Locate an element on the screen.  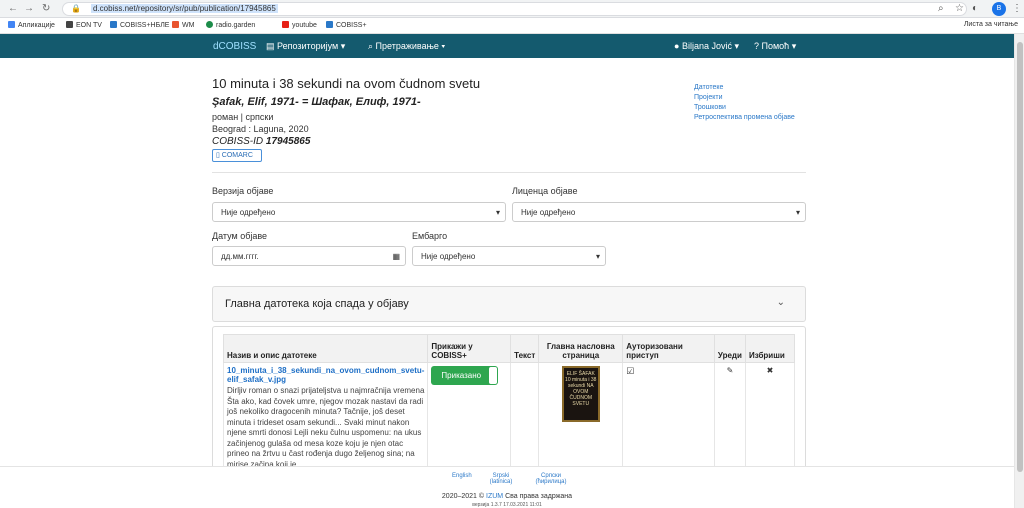
zoom-icon: ⌕ is located at coordinates (941, 8).